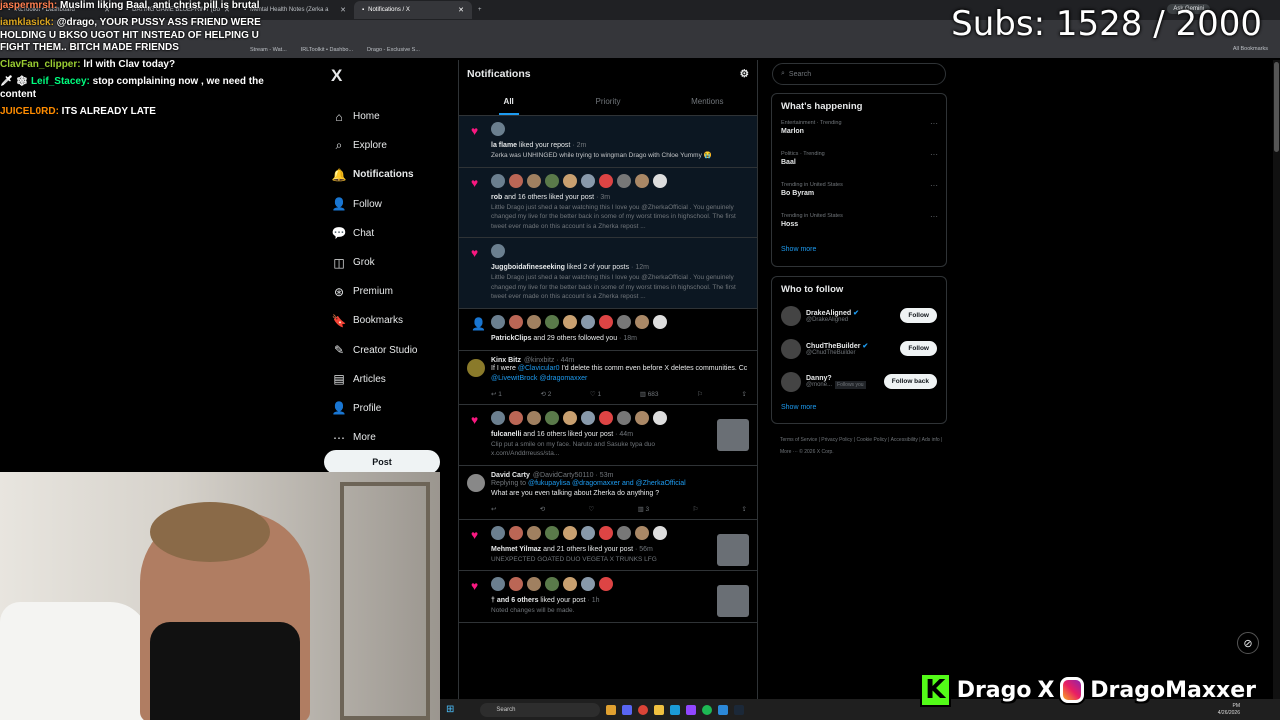 The height and width of the screenshot is (720, 1280). What do you see at coordinates (542, 509) in the screenshot?
I see `repost-action: ⟲` at bounding box center [542, 509].